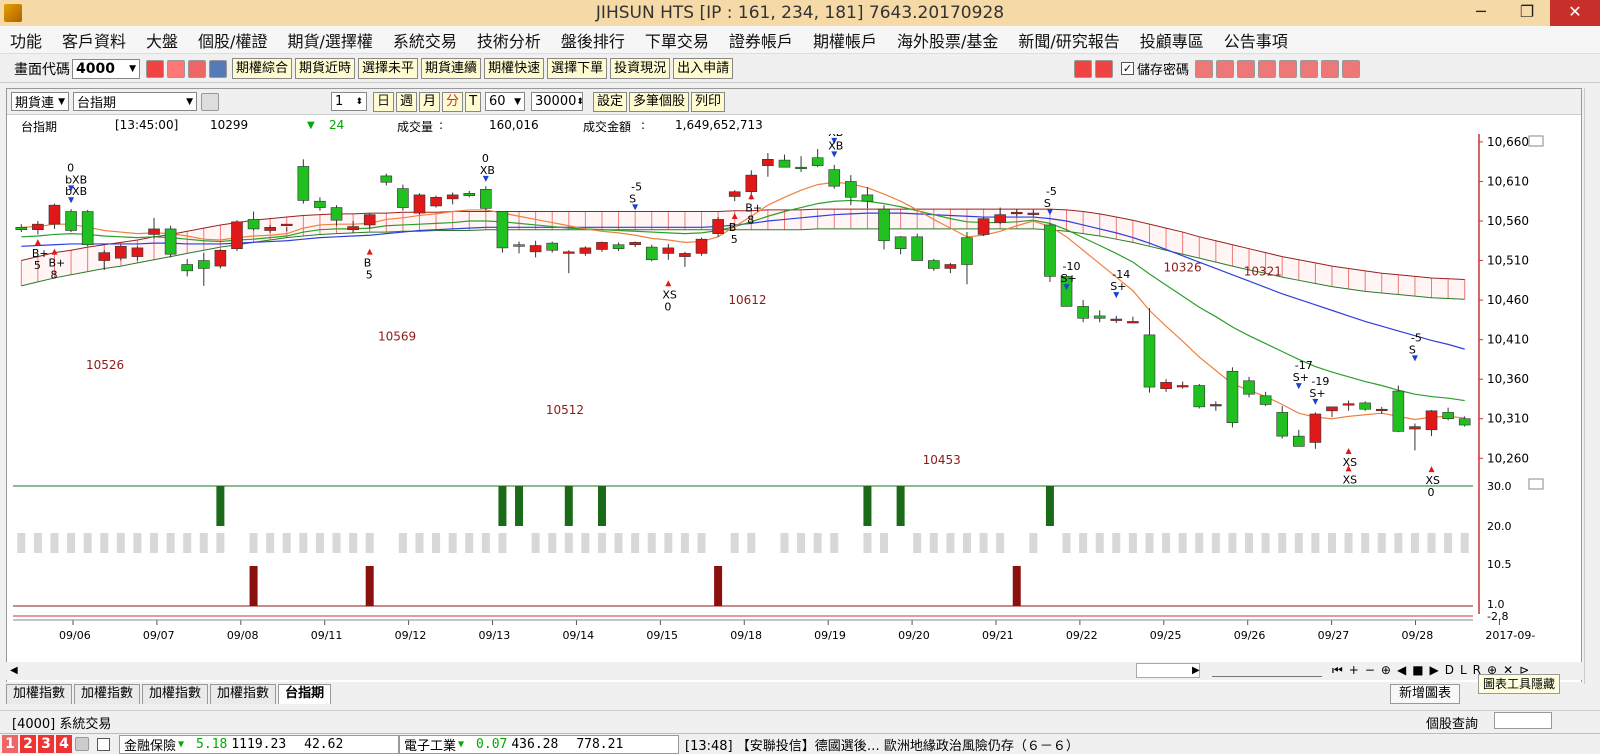 This screenshot has width=1600, height=754. Describe the element at coordinates (103, 744) in the screenshot. I see `ticker-checkbox` at that location.